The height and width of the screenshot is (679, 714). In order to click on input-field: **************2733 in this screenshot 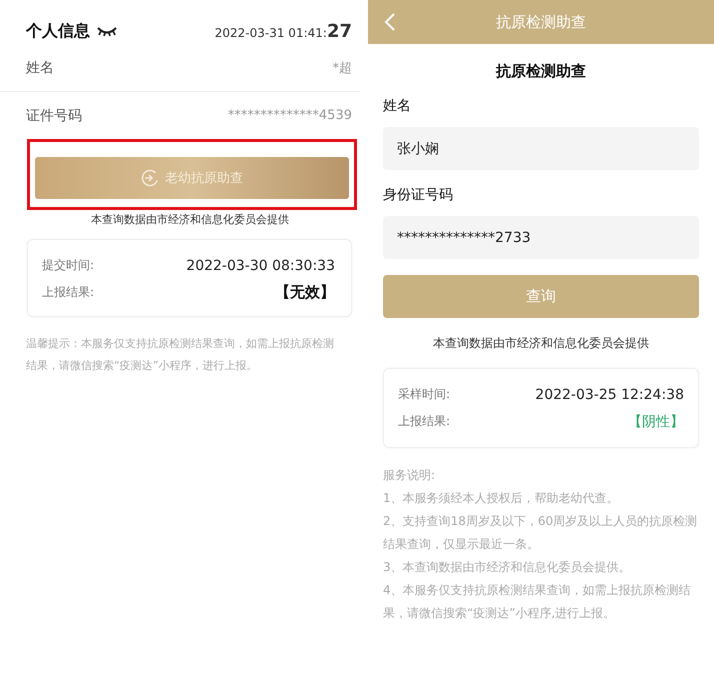, I will do `click(541, 237)`.